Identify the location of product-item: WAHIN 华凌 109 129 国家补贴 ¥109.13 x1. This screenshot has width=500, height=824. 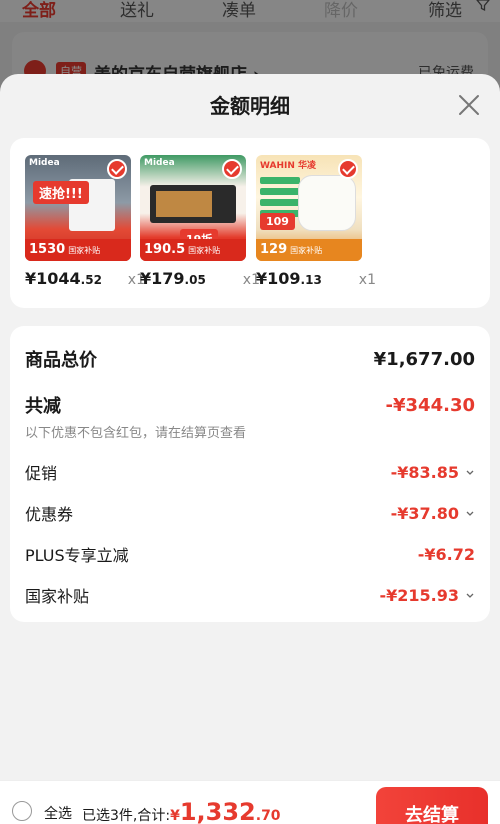
(316, 221).